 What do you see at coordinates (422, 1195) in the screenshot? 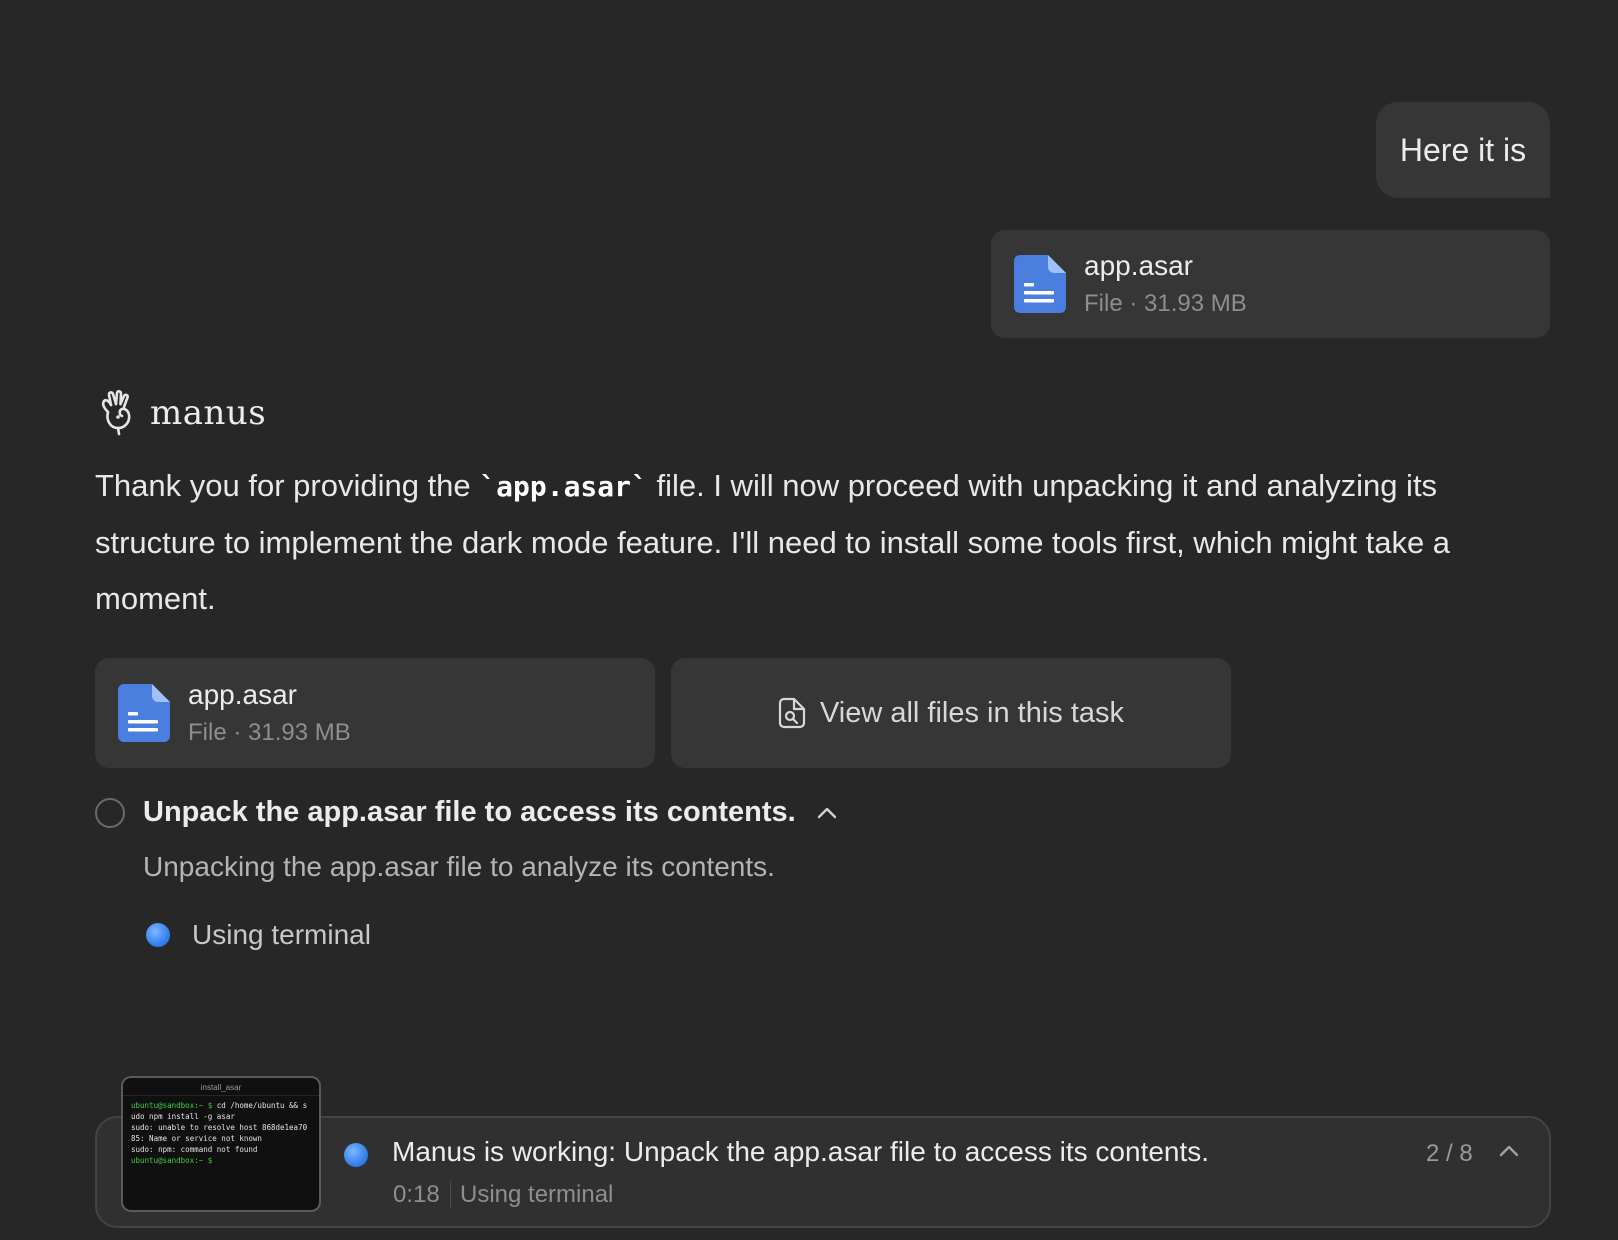
I see `elapsed-time: 0:18` at bounding box center [422, 1195].